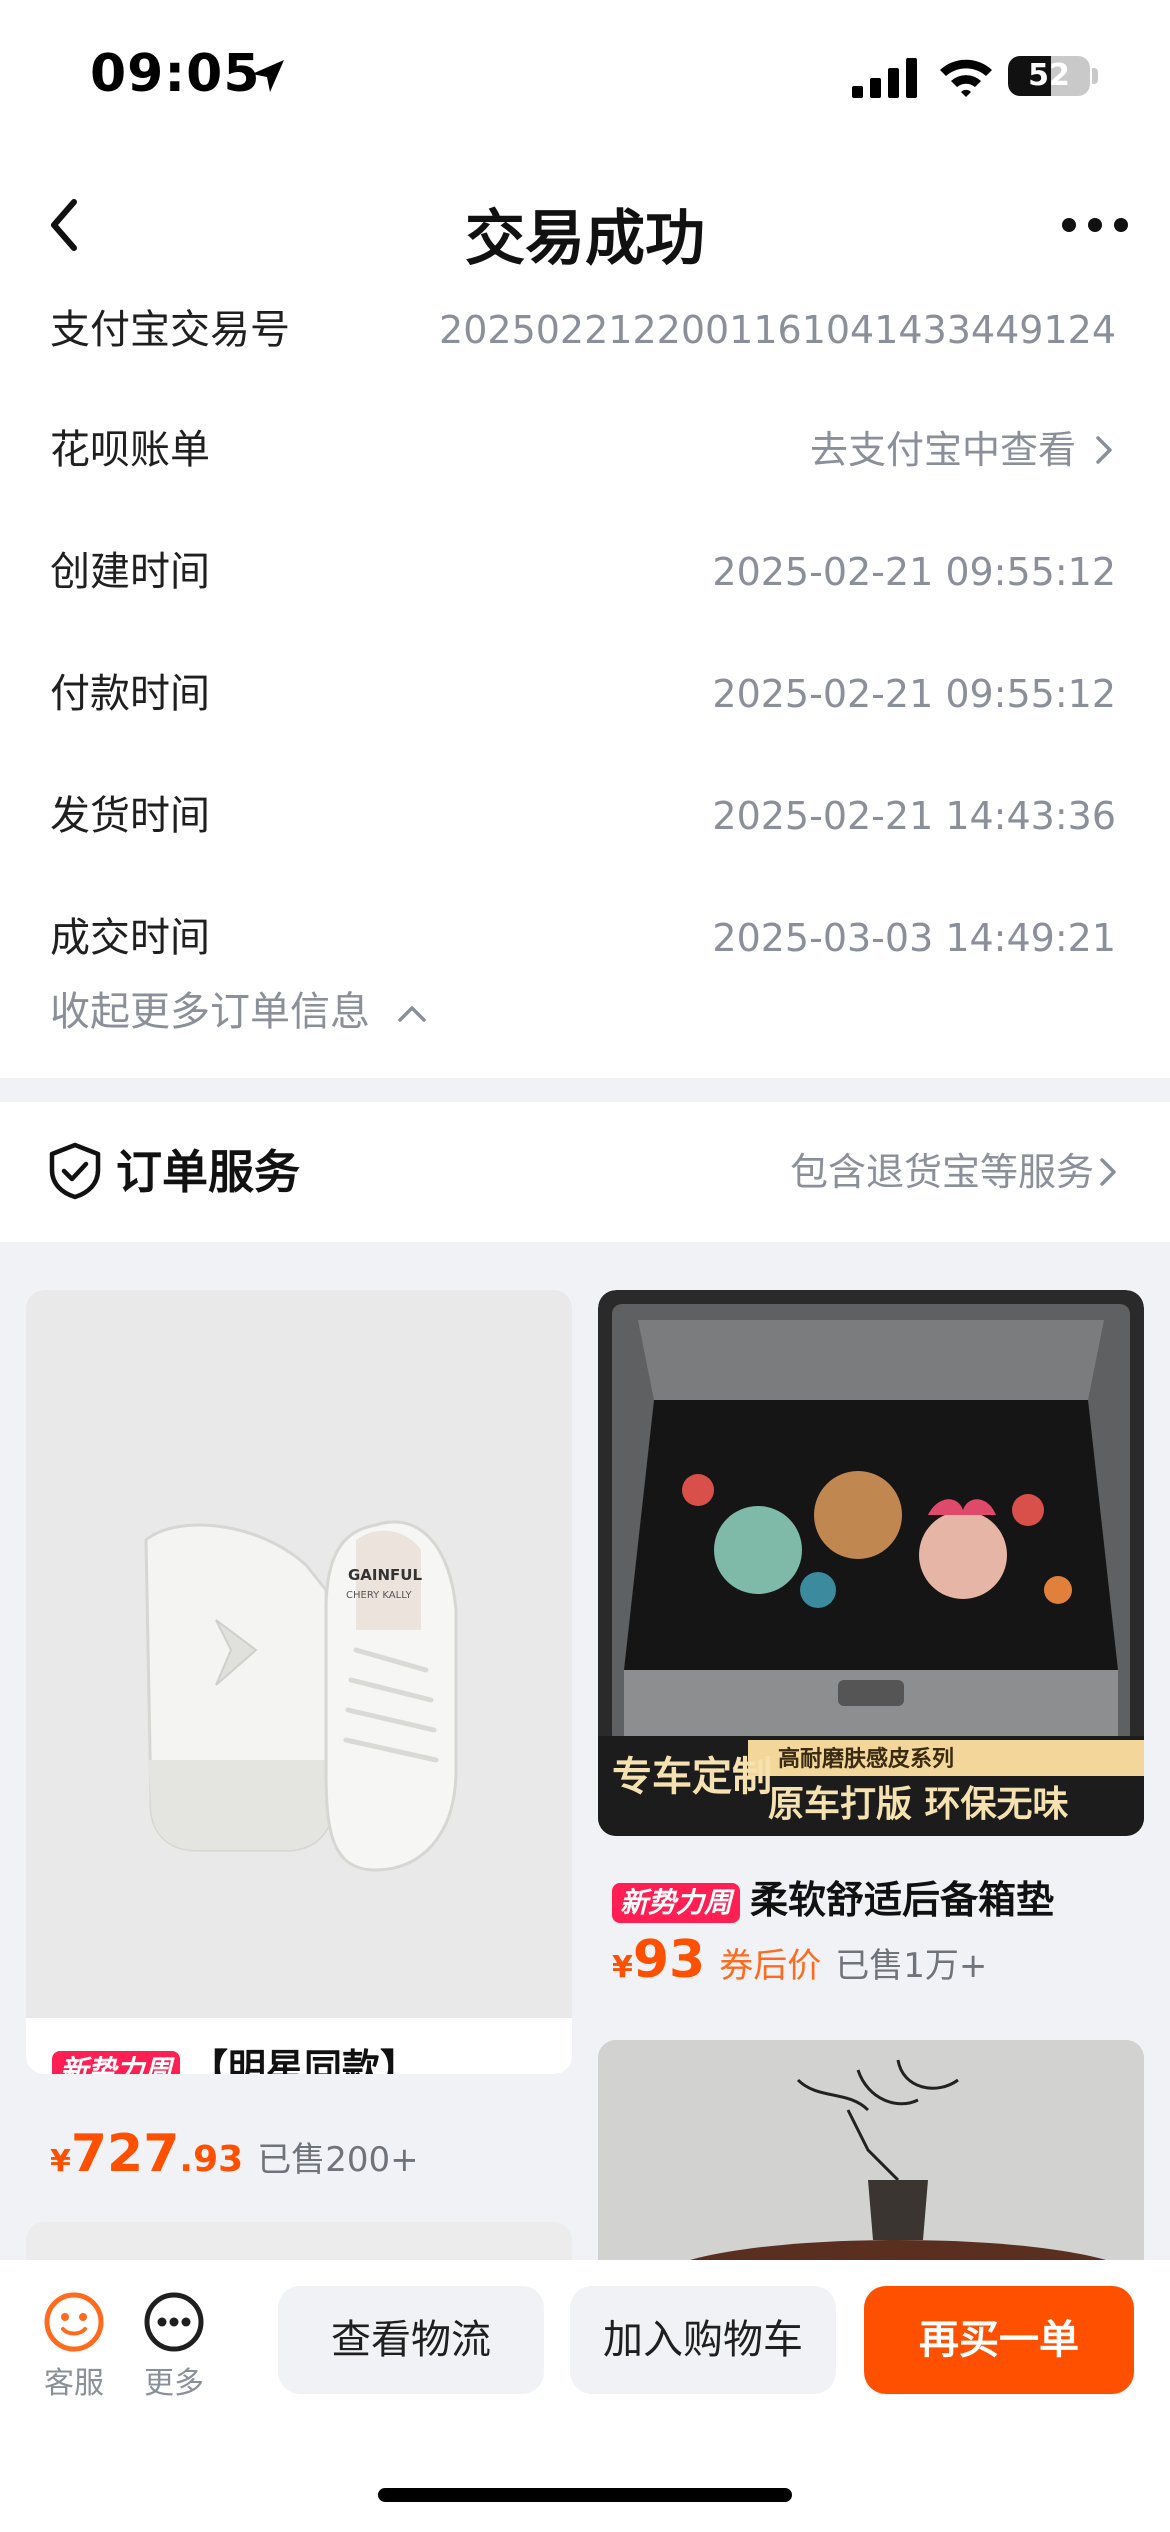  I want to click on location-arrow-icon, so click(268, 76).